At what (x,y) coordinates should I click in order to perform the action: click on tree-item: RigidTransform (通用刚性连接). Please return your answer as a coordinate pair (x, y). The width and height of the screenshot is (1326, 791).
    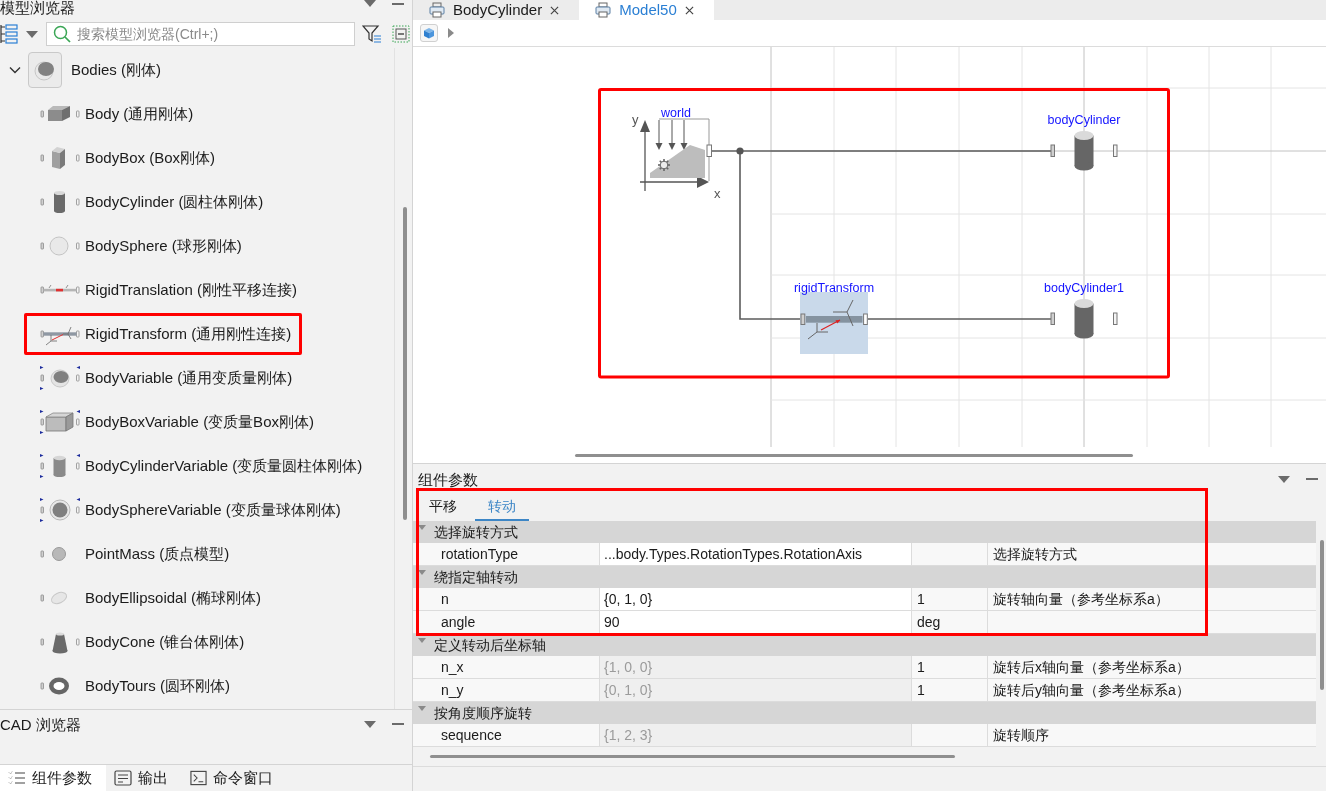
    Looking at the image, I should click on (163, 334).